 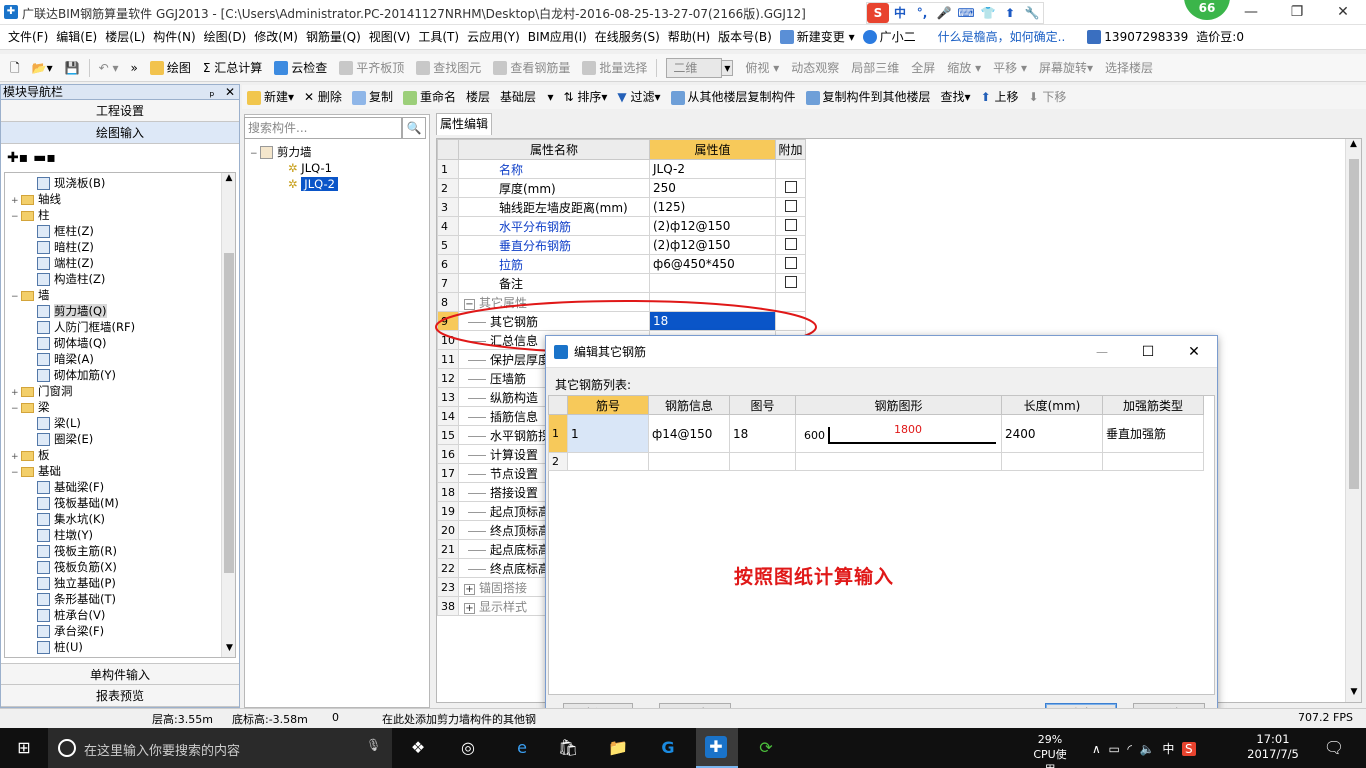 I want to click on tree-scrollbar: ▲ ▼, so click(x=228, y=415).